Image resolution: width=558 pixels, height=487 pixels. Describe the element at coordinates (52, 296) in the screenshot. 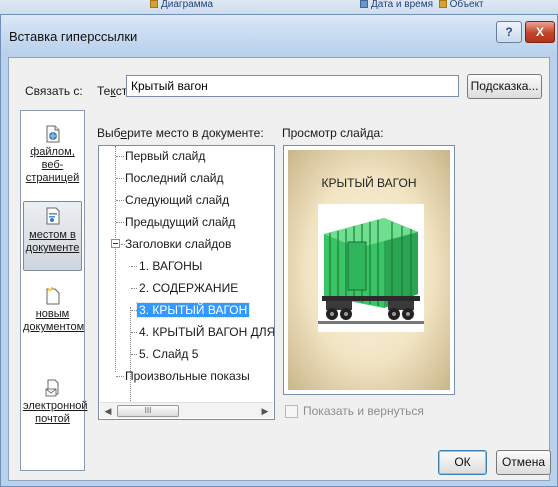

I see `new-document-icon` at that location.